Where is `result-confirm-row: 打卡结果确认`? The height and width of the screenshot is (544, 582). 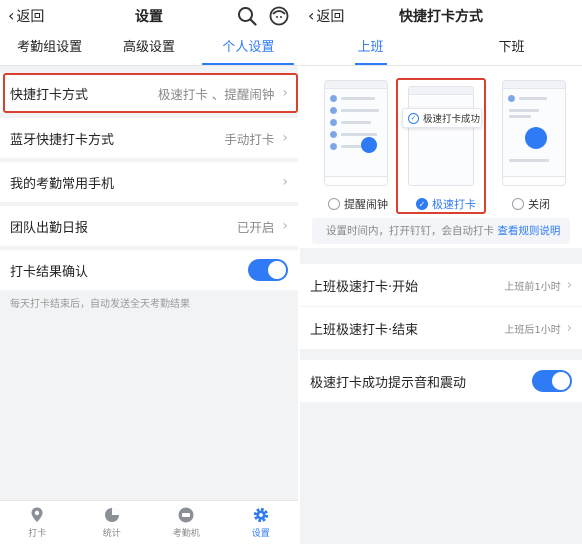 result-confirm-row: 打卡结果确认 is located at coordinates (149, 270).